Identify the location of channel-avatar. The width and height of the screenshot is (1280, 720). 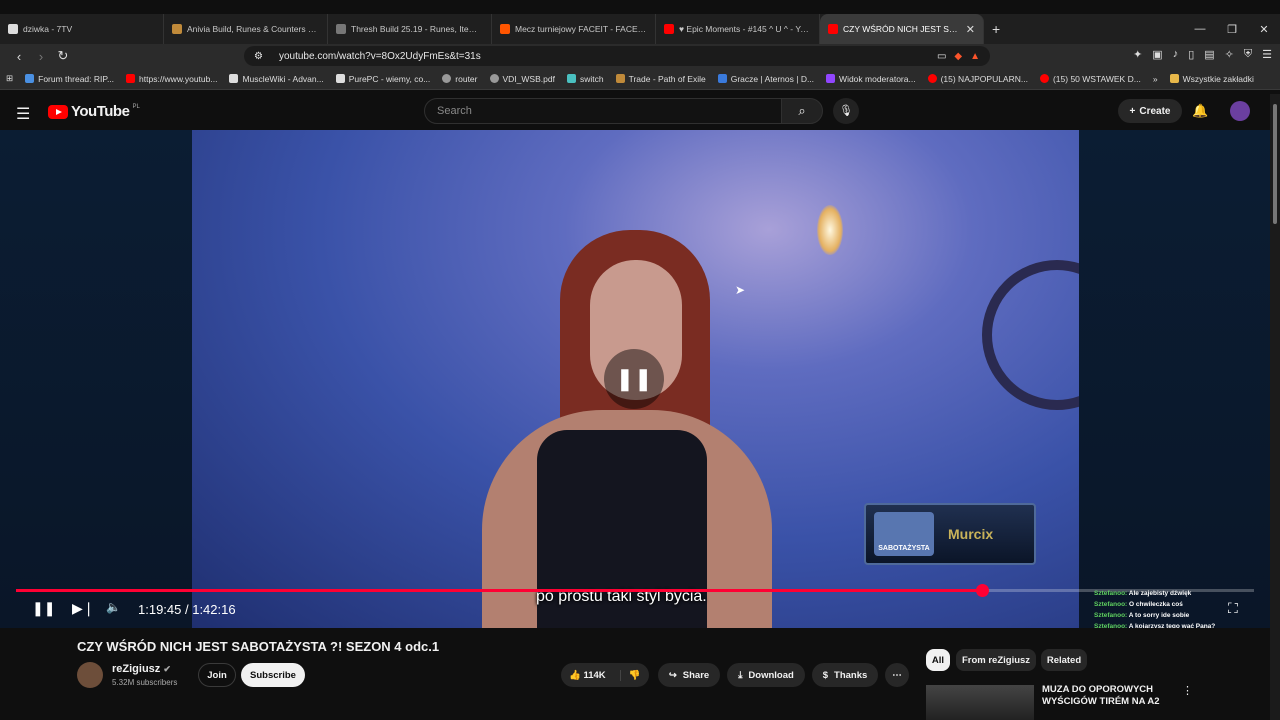
(90, 675).